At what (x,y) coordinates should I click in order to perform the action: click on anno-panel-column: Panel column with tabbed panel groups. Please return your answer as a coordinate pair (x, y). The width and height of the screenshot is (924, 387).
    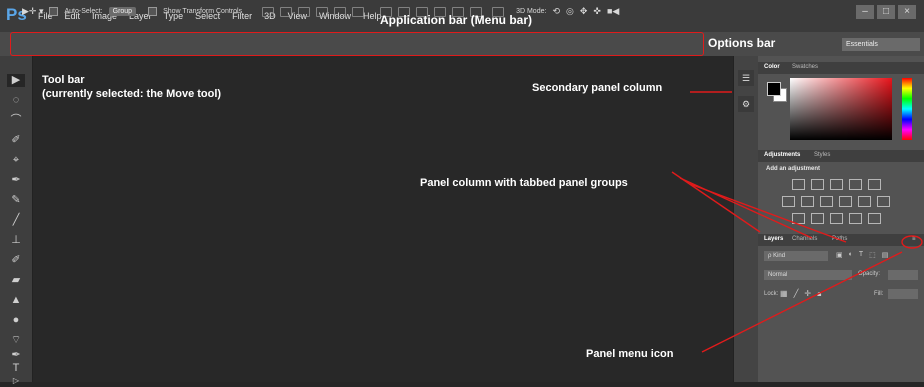
    Looking at the image, I should click on (524, 183).